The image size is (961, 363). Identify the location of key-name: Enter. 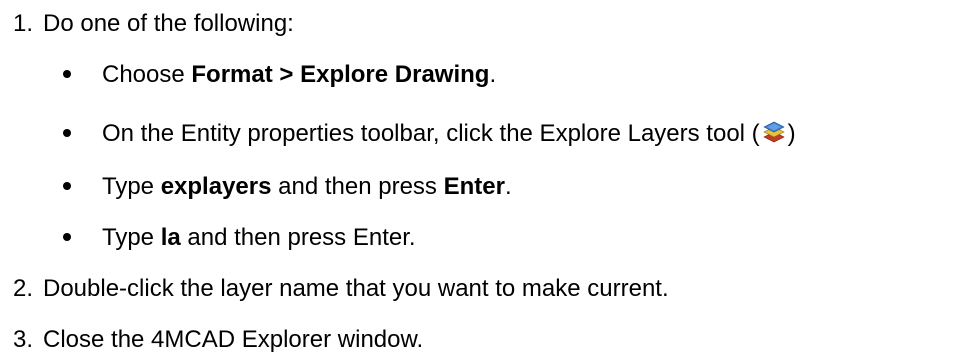
(474, 186).